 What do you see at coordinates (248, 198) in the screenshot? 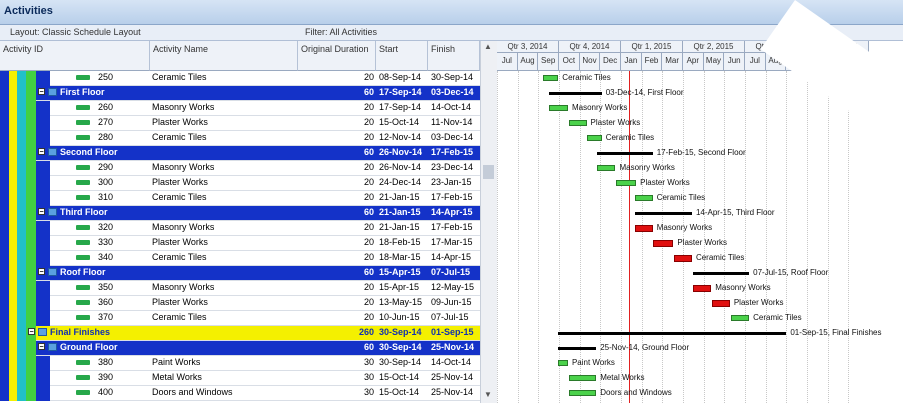
I see `activity-row: 310 Ceramic Tiles 20 21-Jan-15 17-Feb-15` at bounding box center [248, 198].